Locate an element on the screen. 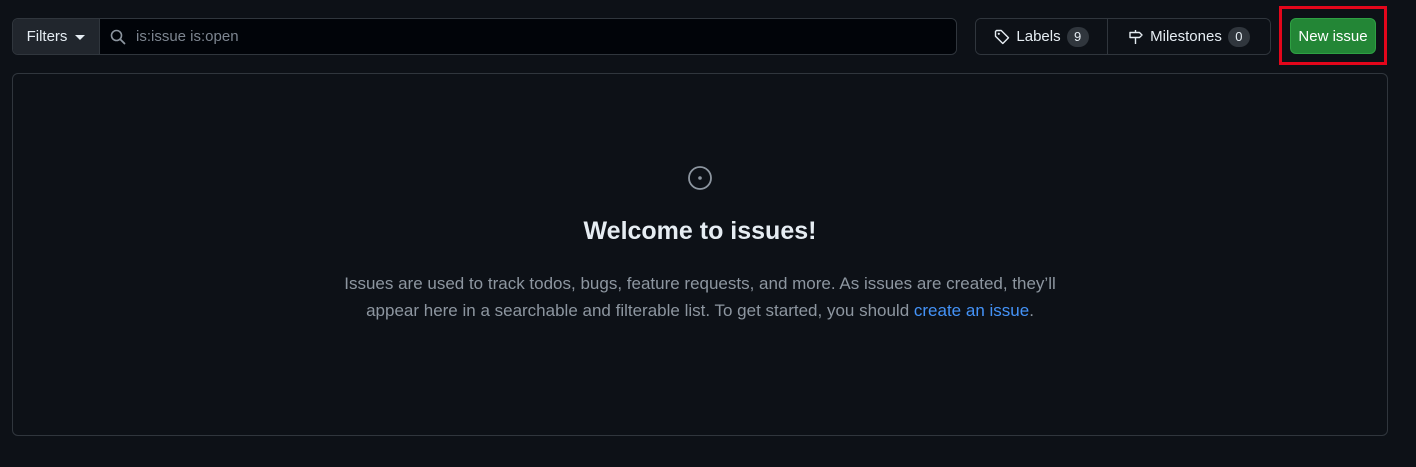 The image size is (1416, 467). new-issue-highlight: New issue is located at coordinates (1333, 35).